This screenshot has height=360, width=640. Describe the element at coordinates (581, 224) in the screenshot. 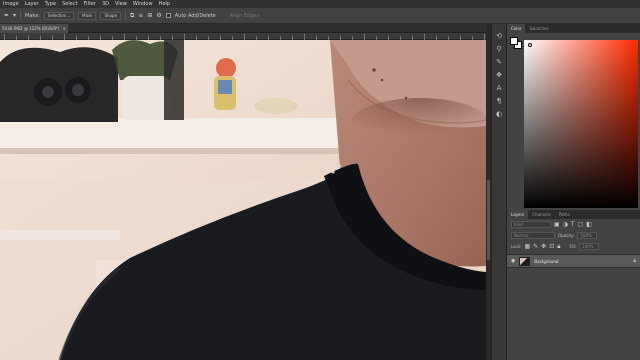

I see `filter-shape-icon: ▢` at that location.